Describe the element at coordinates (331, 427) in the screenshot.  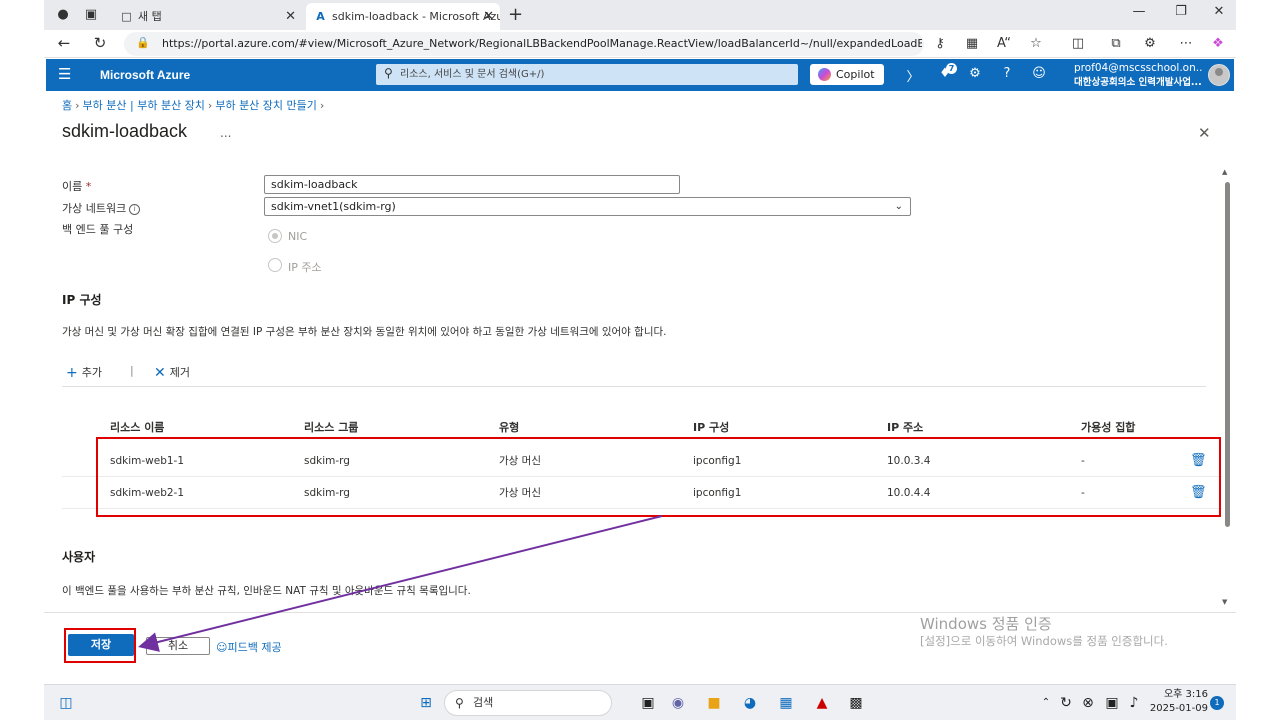
I see `col-resource-group: 리소스 그룹` at that location.